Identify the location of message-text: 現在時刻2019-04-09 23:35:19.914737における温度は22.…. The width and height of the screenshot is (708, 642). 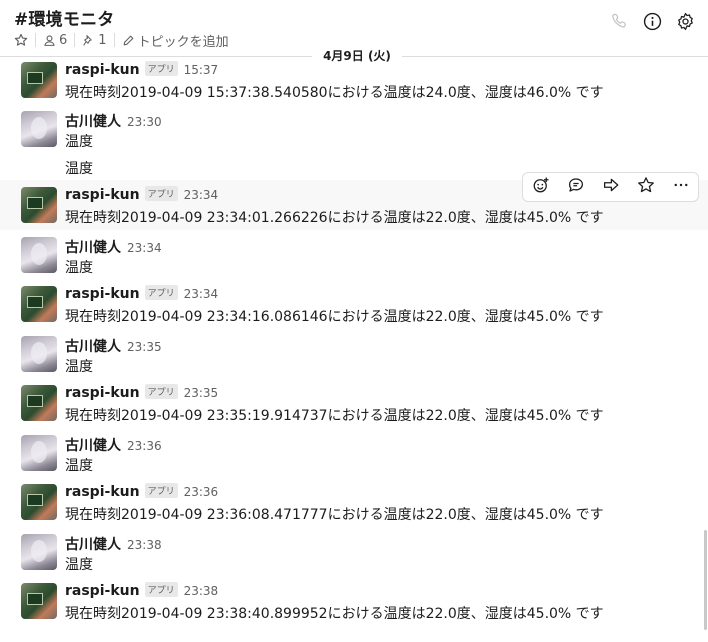
(334, 416).